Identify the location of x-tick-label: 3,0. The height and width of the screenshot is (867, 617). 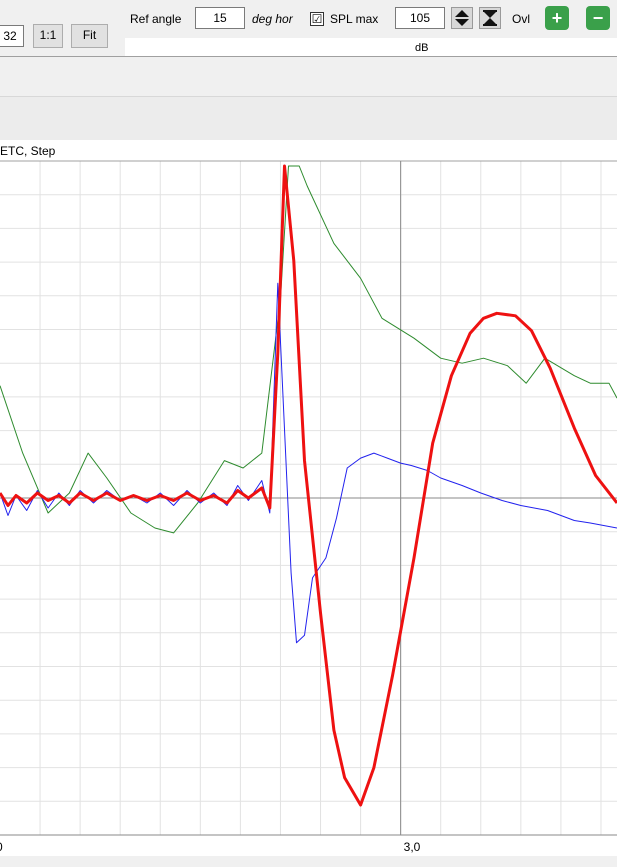
(412, 847).